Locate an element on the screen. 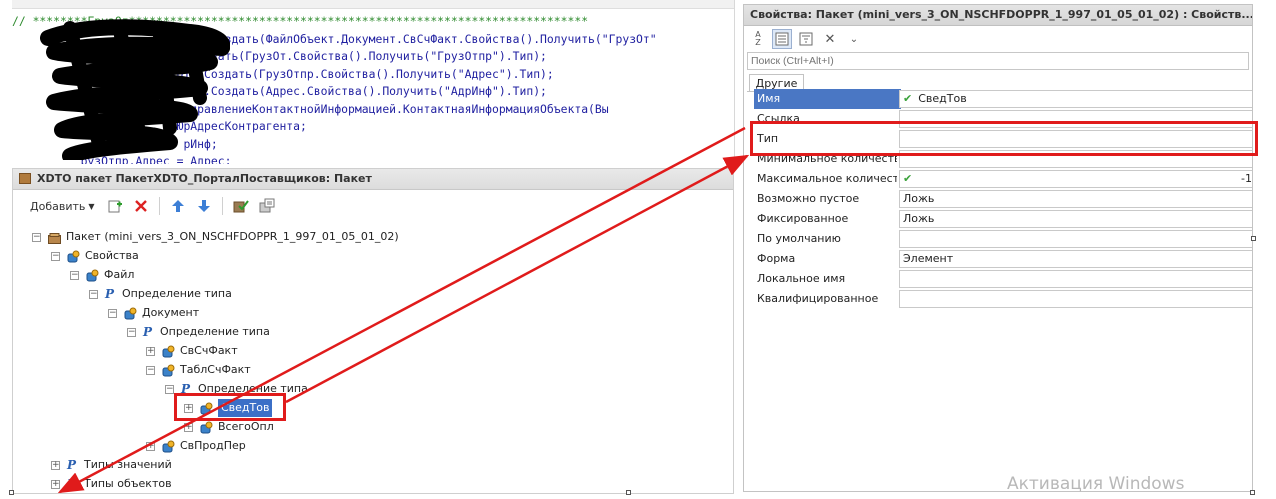 Image resolution: width=1276 pixels, height=499 pixels. tree-node-label: ТаблСчФакт is located at coordinates (215, 369).